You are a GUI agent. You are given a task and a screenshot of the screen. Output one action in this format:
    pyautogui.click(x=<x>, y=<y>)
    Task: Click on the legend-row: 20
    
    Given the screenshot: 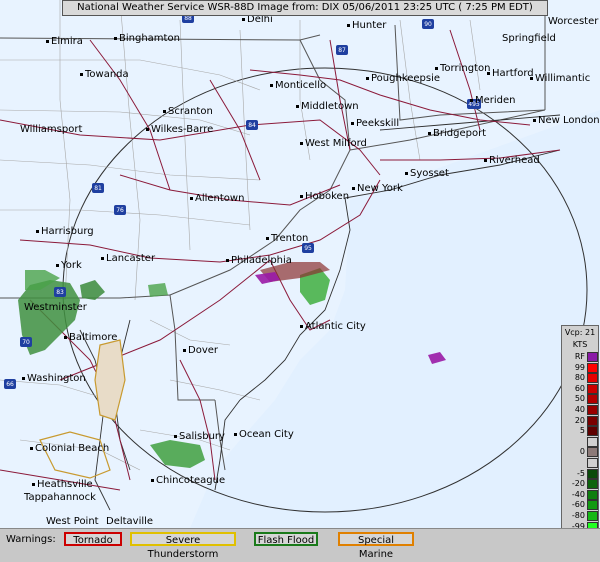 What is the action you would take?
    pyautogui.click(x=581, y=420)
    